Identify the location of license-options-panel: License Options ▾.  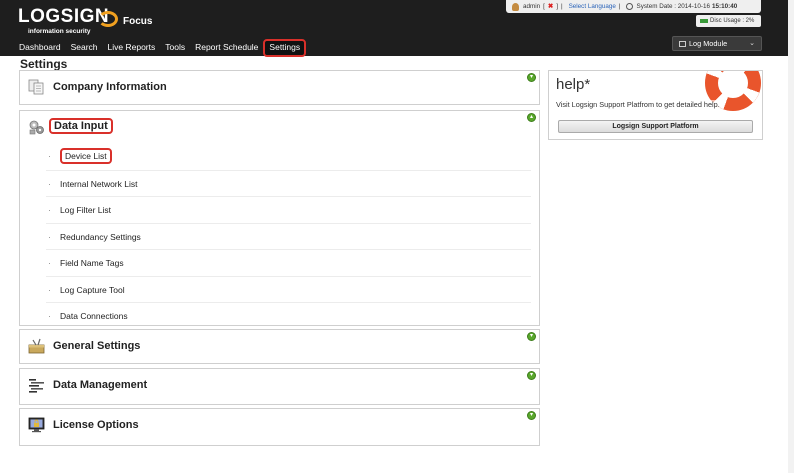
(279, 427).